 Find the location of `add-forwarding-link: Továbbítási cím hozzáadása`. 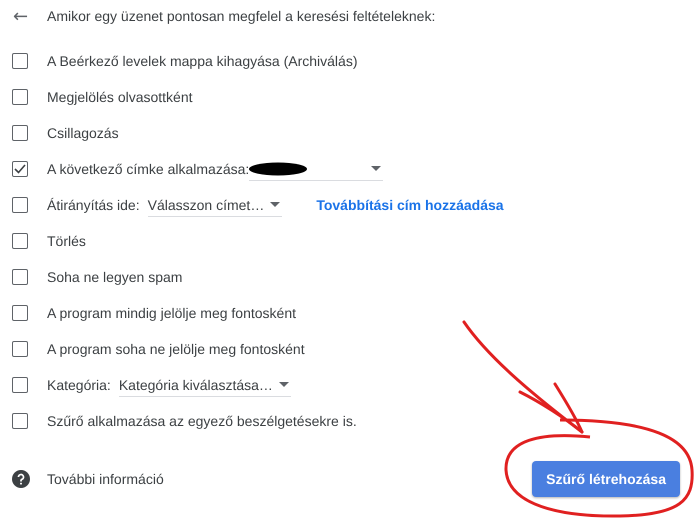

add-forwarding-link: Továbbítási cím hozzáadása is located at coordinates (410, 205).